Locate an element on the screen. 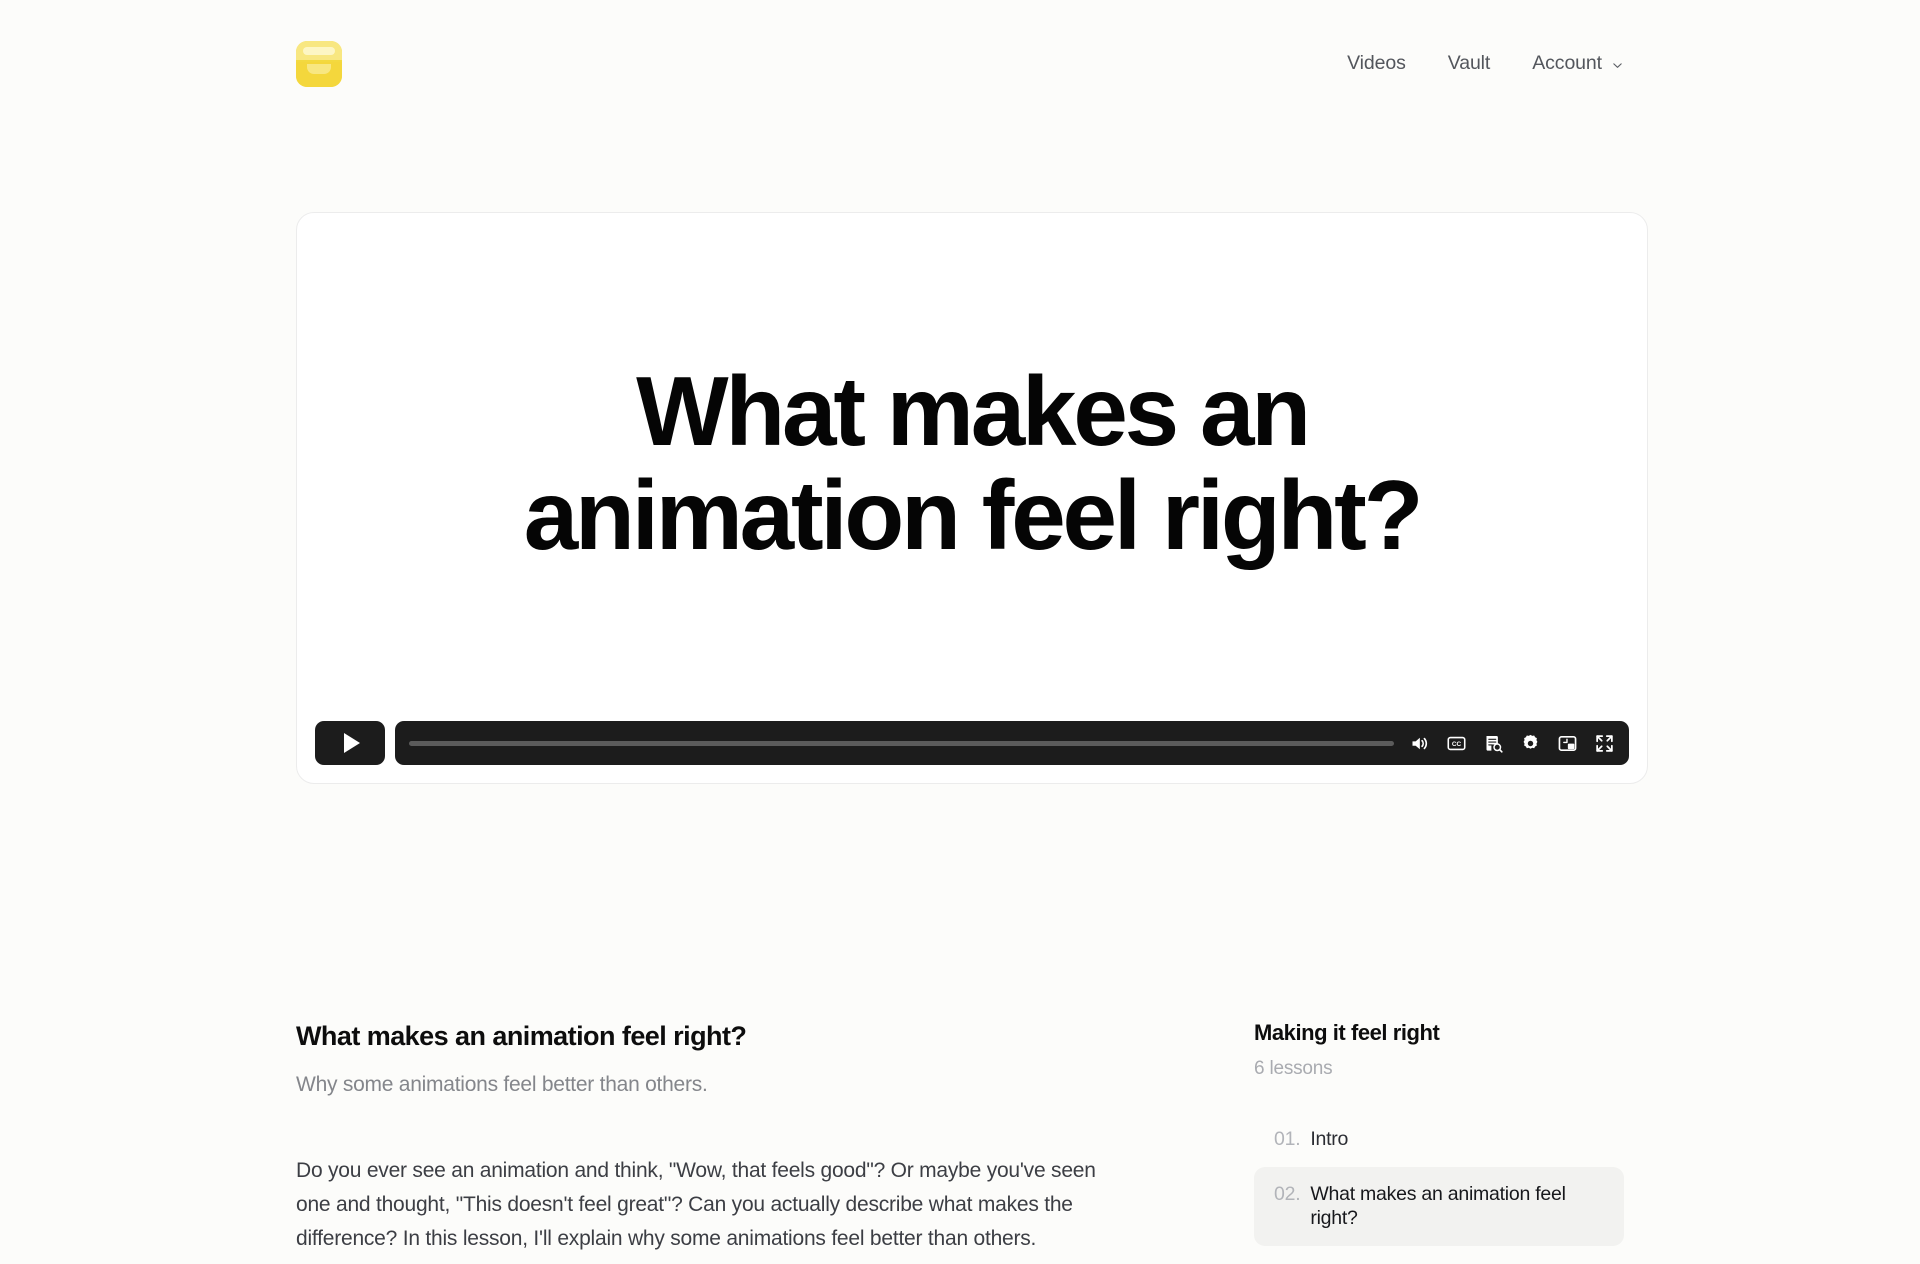  site-header: Videos Vault Account is located at coordinates (960, 64).